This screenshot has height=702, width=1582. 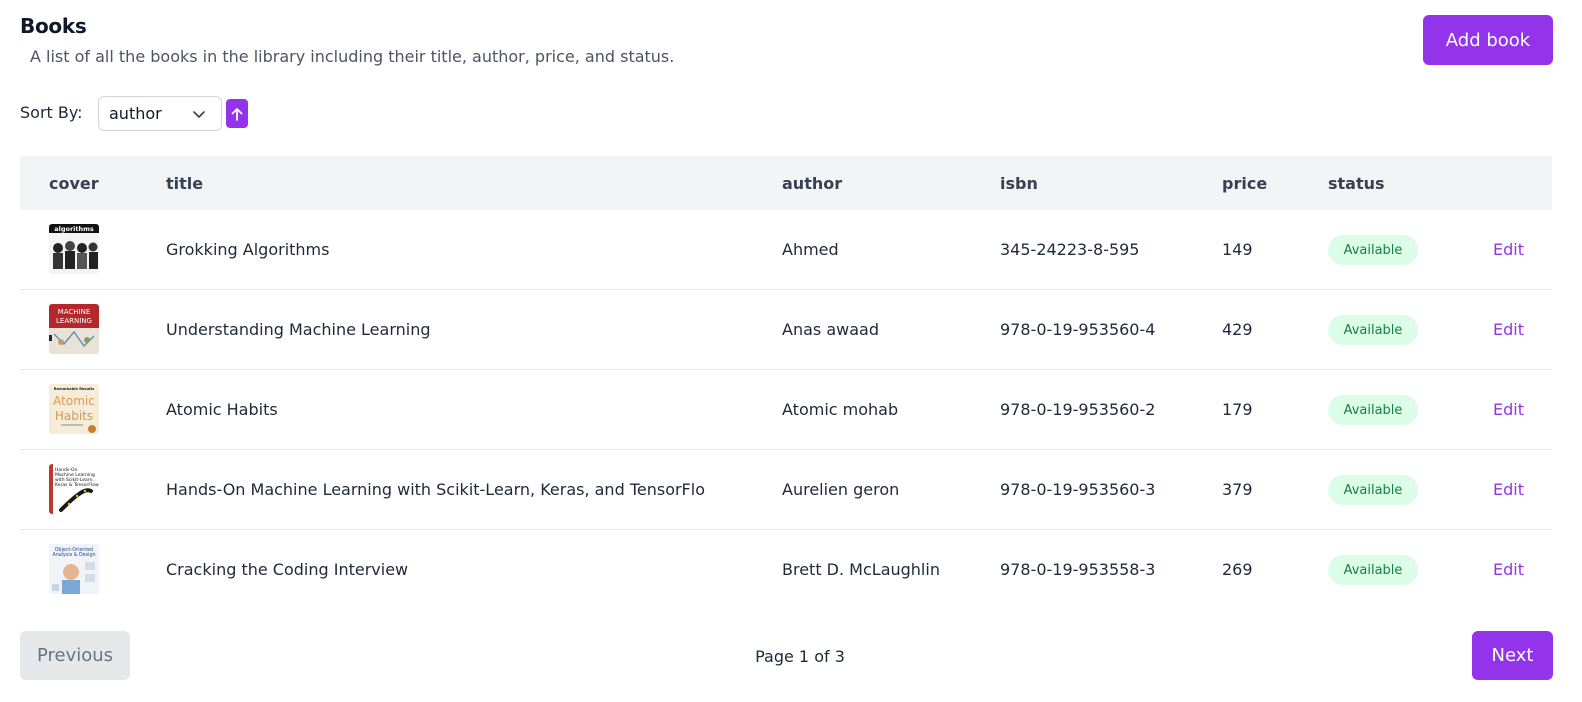 I want to click on book-isbn: 978-0-19-953560-4, so click(x=1078, y=329).